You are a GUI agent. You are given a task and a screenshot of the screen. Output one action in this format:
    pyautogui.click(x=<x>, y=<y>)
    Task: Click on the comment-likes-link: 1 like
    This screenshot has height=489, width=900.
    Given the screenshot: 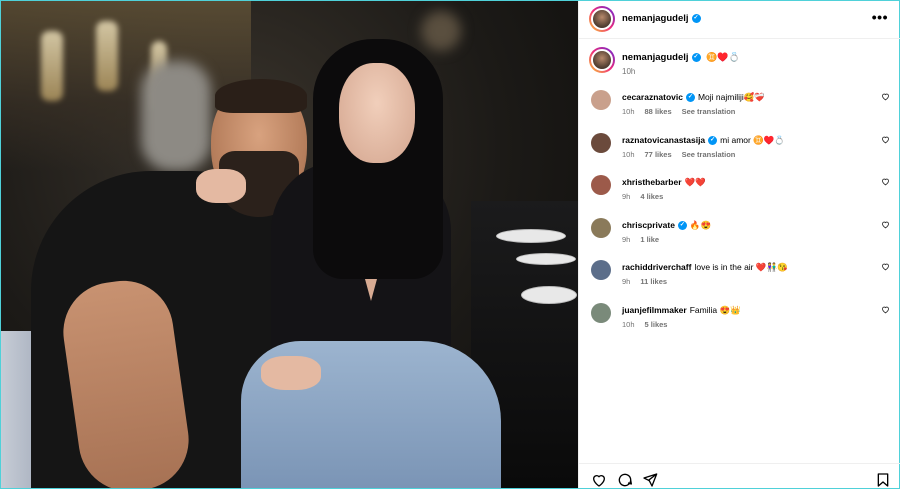 What is the action you would take?
    pyautogui.click(x=649, y=239)
    